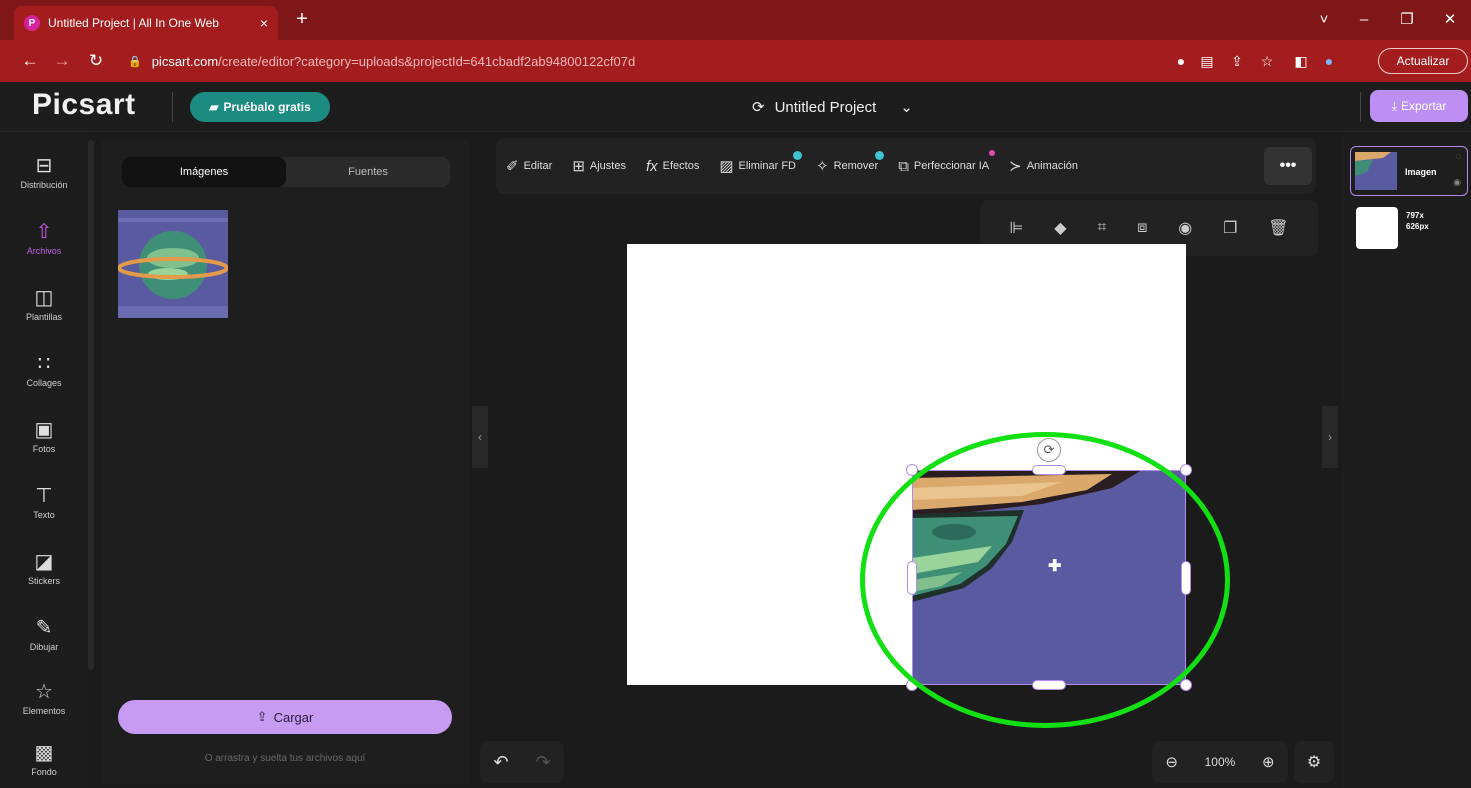  What do you see at coordinates (1052, 166) in the screenshot?
I see `toolbar-label: Animación` at bounding box center [1052, 166].